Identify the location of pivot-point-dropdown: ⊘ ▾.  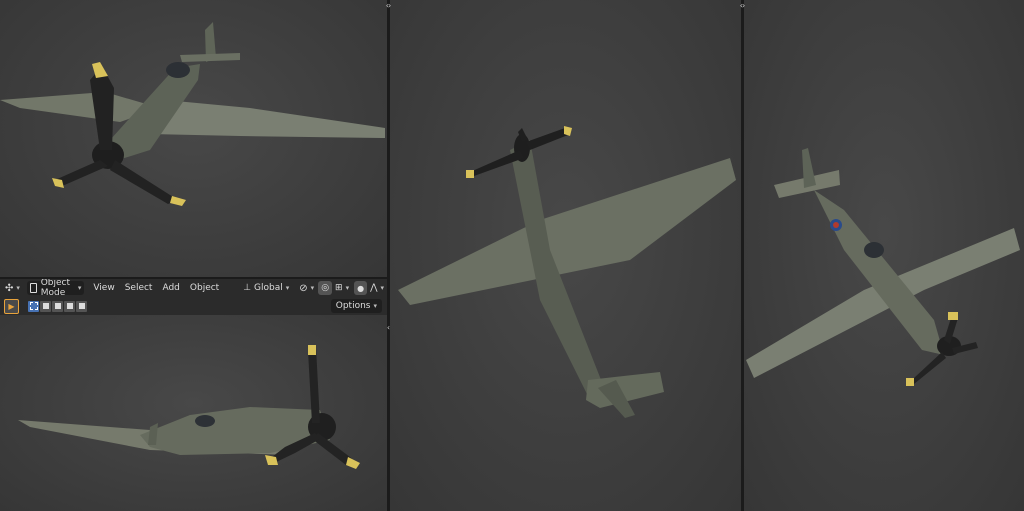
(306, 288).